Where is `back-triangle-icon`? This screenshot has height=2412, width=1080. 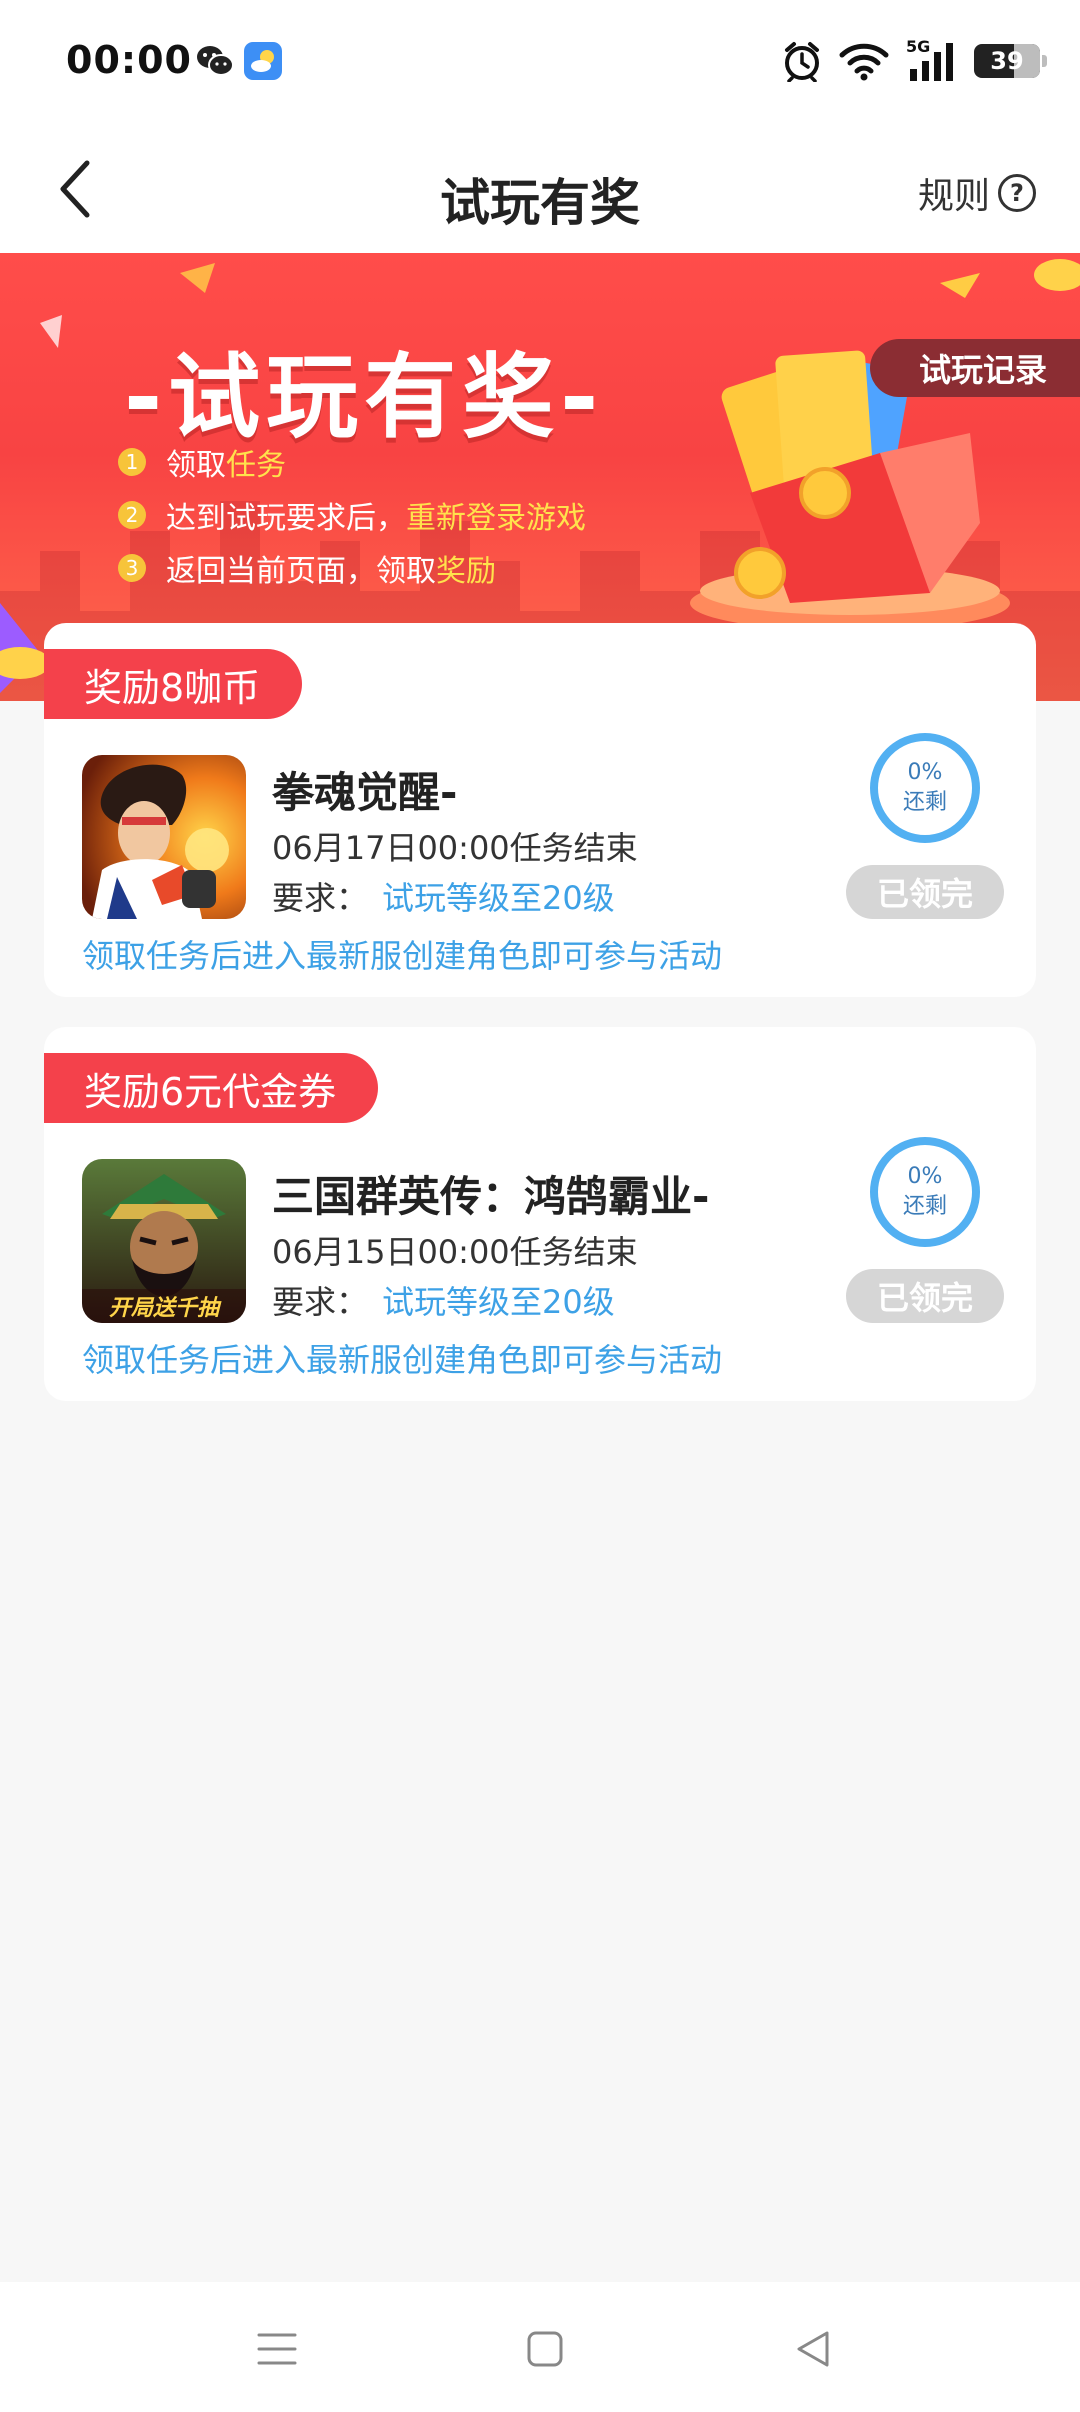
back-triangle-icon is located at coordinates (813, 2349).